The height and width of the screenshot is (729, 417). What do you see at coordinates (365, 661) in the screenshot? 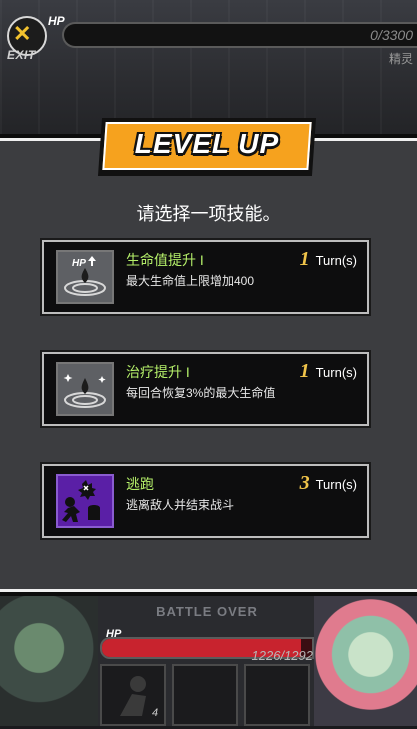
I see `ally-portrait` at bounding box center [365, 661].